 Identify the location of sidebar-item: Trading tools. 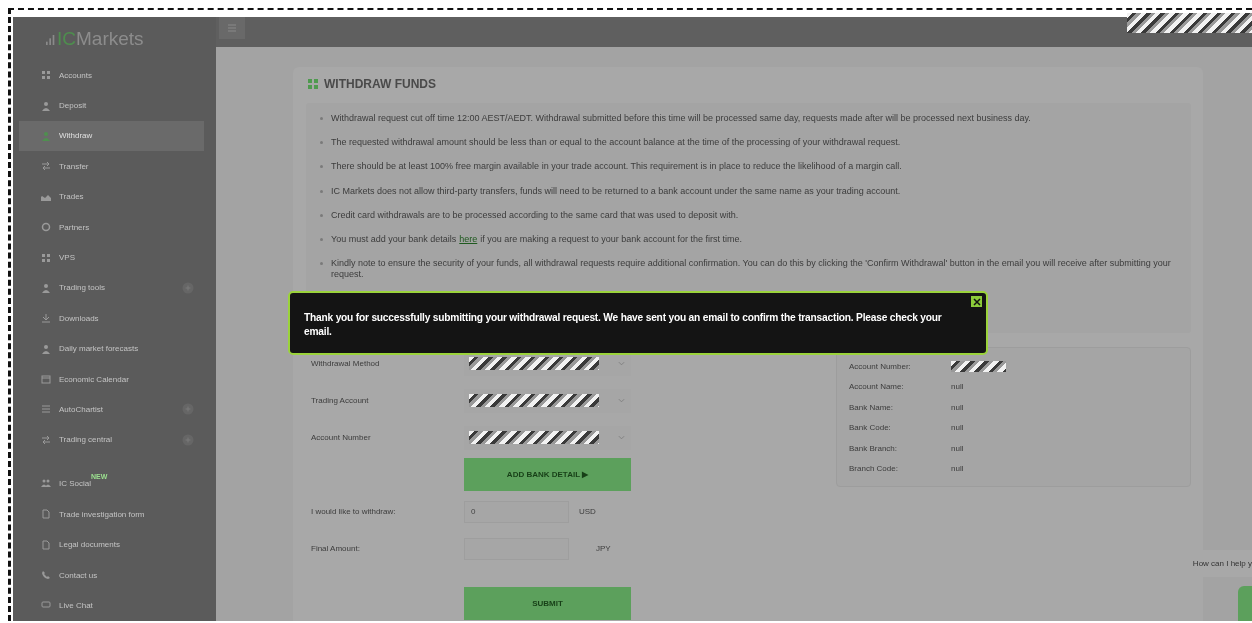
(111, 288).